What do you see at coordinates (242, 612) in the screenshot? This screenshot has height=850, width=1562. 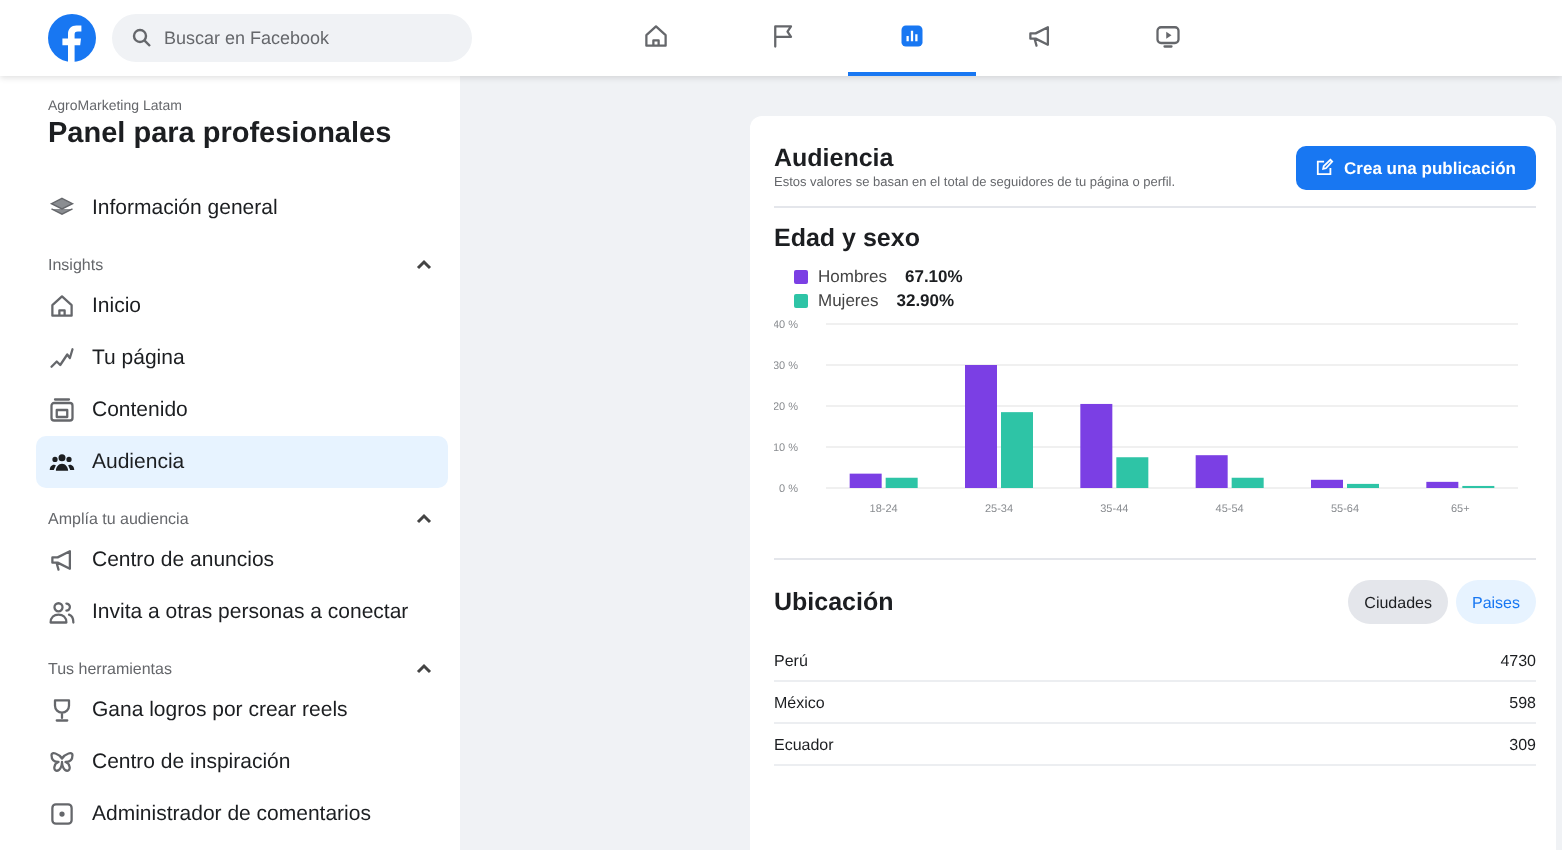 I see `sidebar-item: Invita a otras personas a conectar` at bounding box center [242, 612].